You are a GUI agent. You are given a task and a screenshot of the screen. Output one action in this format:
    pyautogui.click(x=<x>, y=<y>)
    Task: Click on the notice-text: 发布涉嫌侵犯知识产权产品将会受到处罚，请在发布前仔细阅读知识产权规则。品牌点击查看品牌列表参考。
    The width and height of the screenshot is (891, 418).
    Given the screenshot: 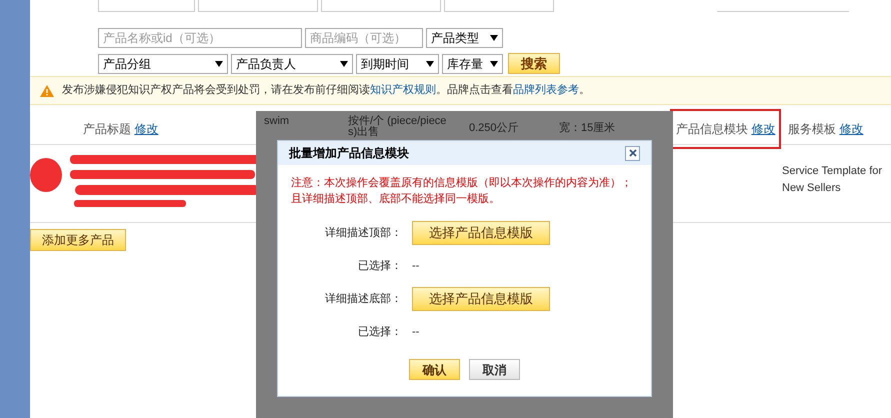 What is the action you would take?
    pyautogui.click(x=326, y=90)
    